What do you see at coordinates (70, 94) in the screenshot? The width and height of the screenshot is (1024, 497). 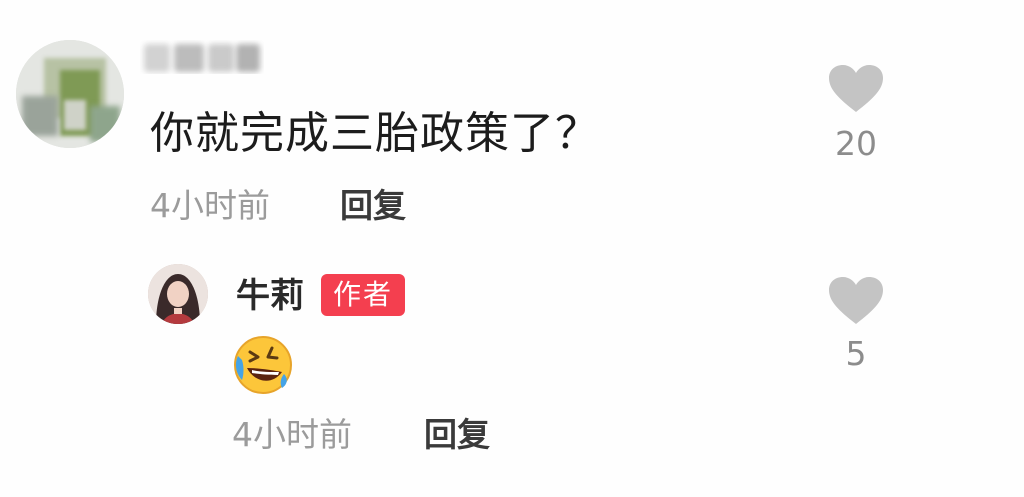 I see `avatar` at bounding box center [70, 94].